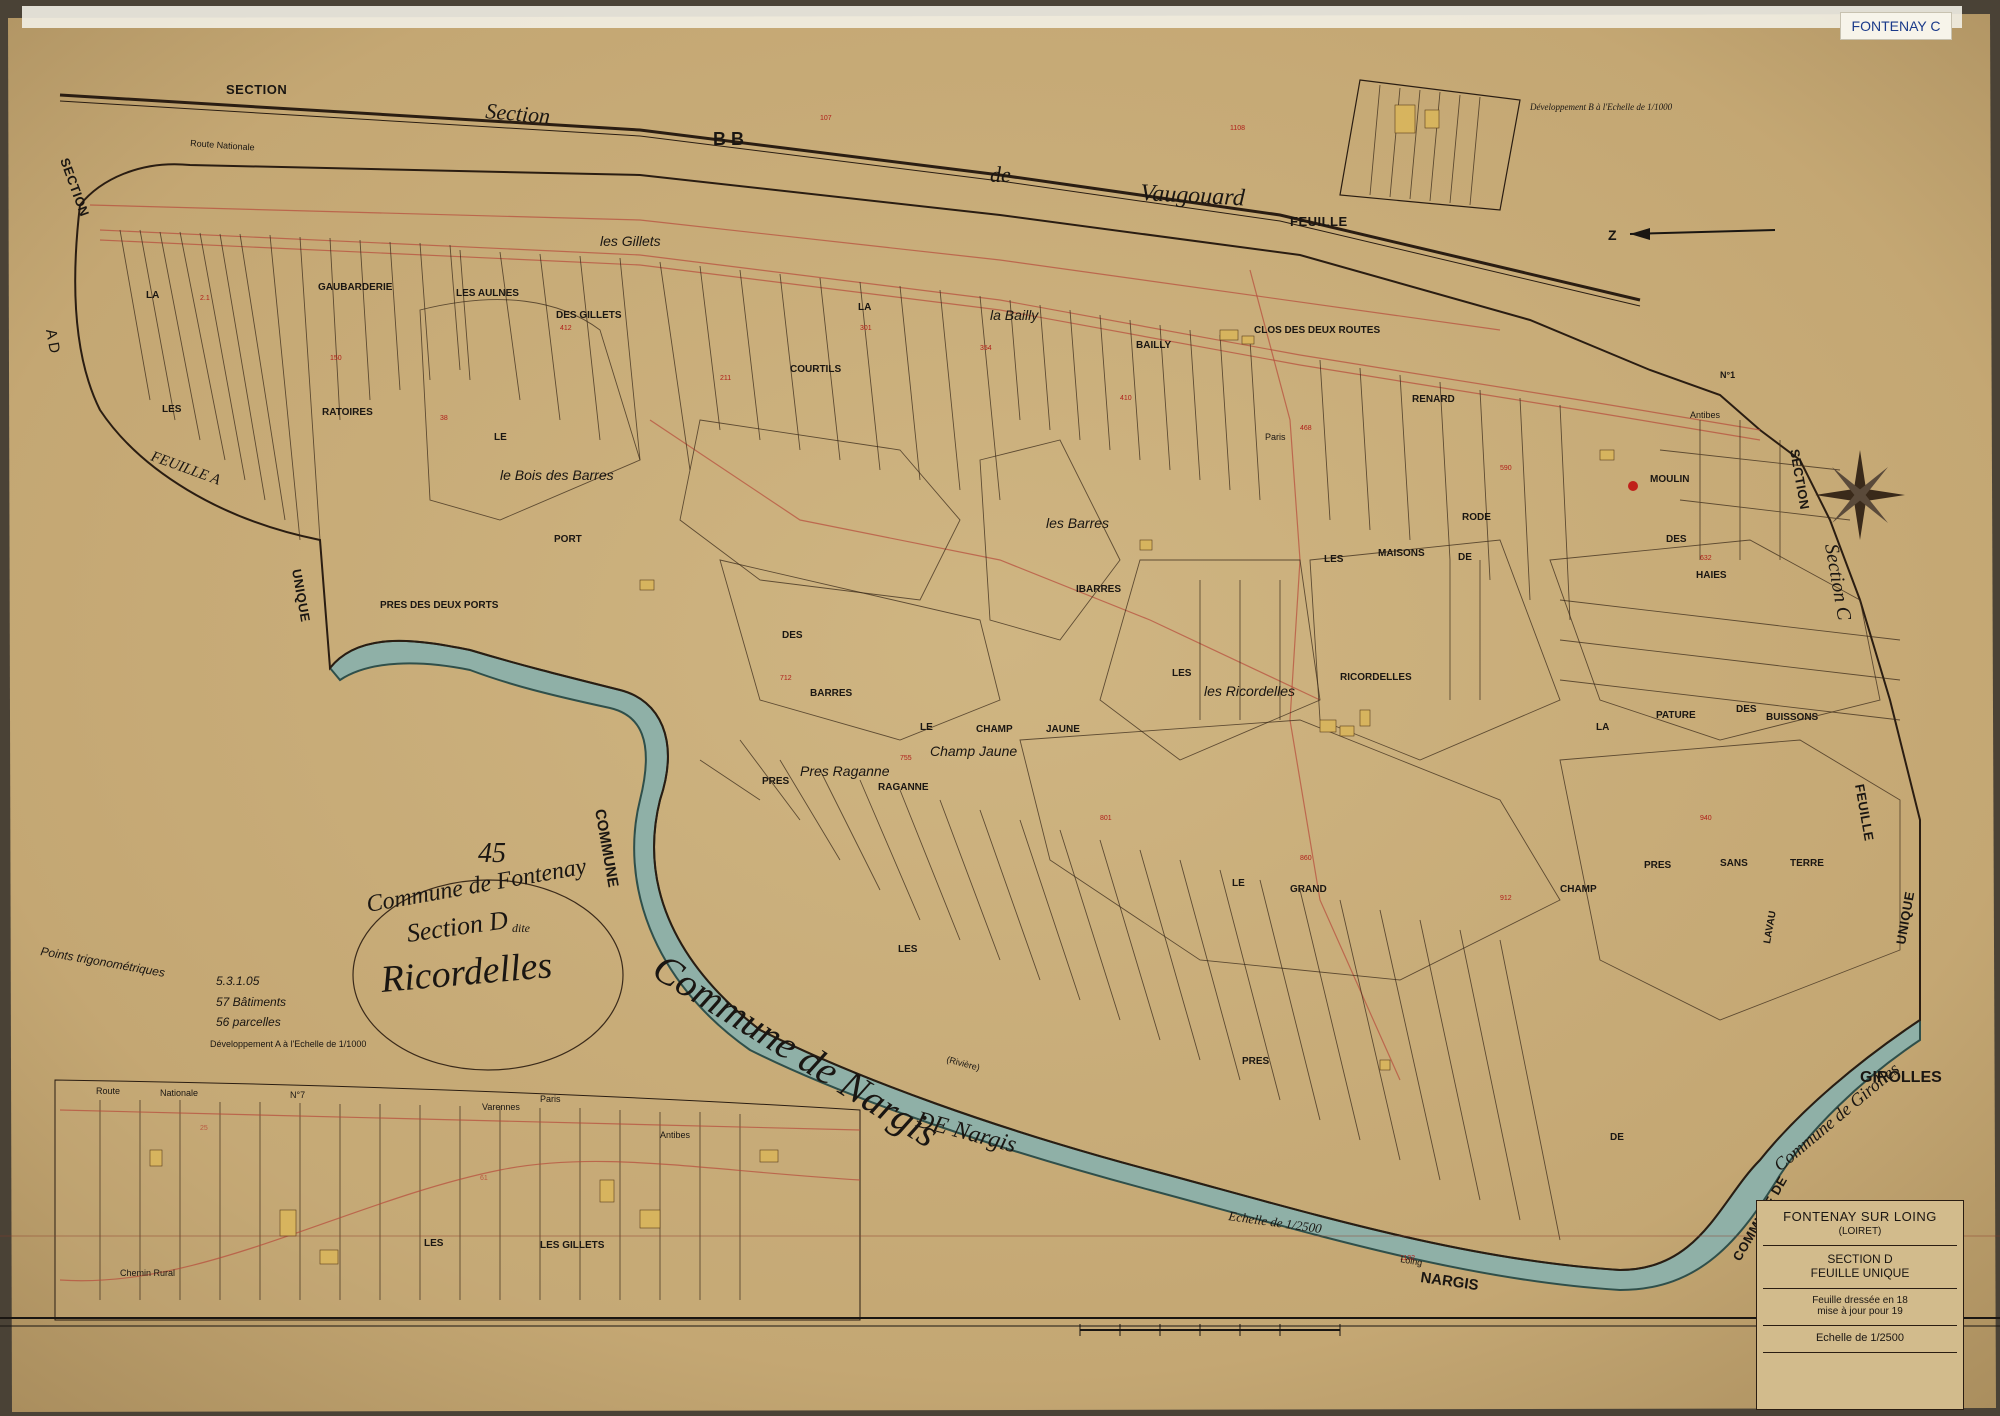 The height and width of the screenshot is (1416, 2000). What do you see at coordinates (566, 328) in the screenshot?
I see `svg-text: 412` at bounding box center [566, 328].